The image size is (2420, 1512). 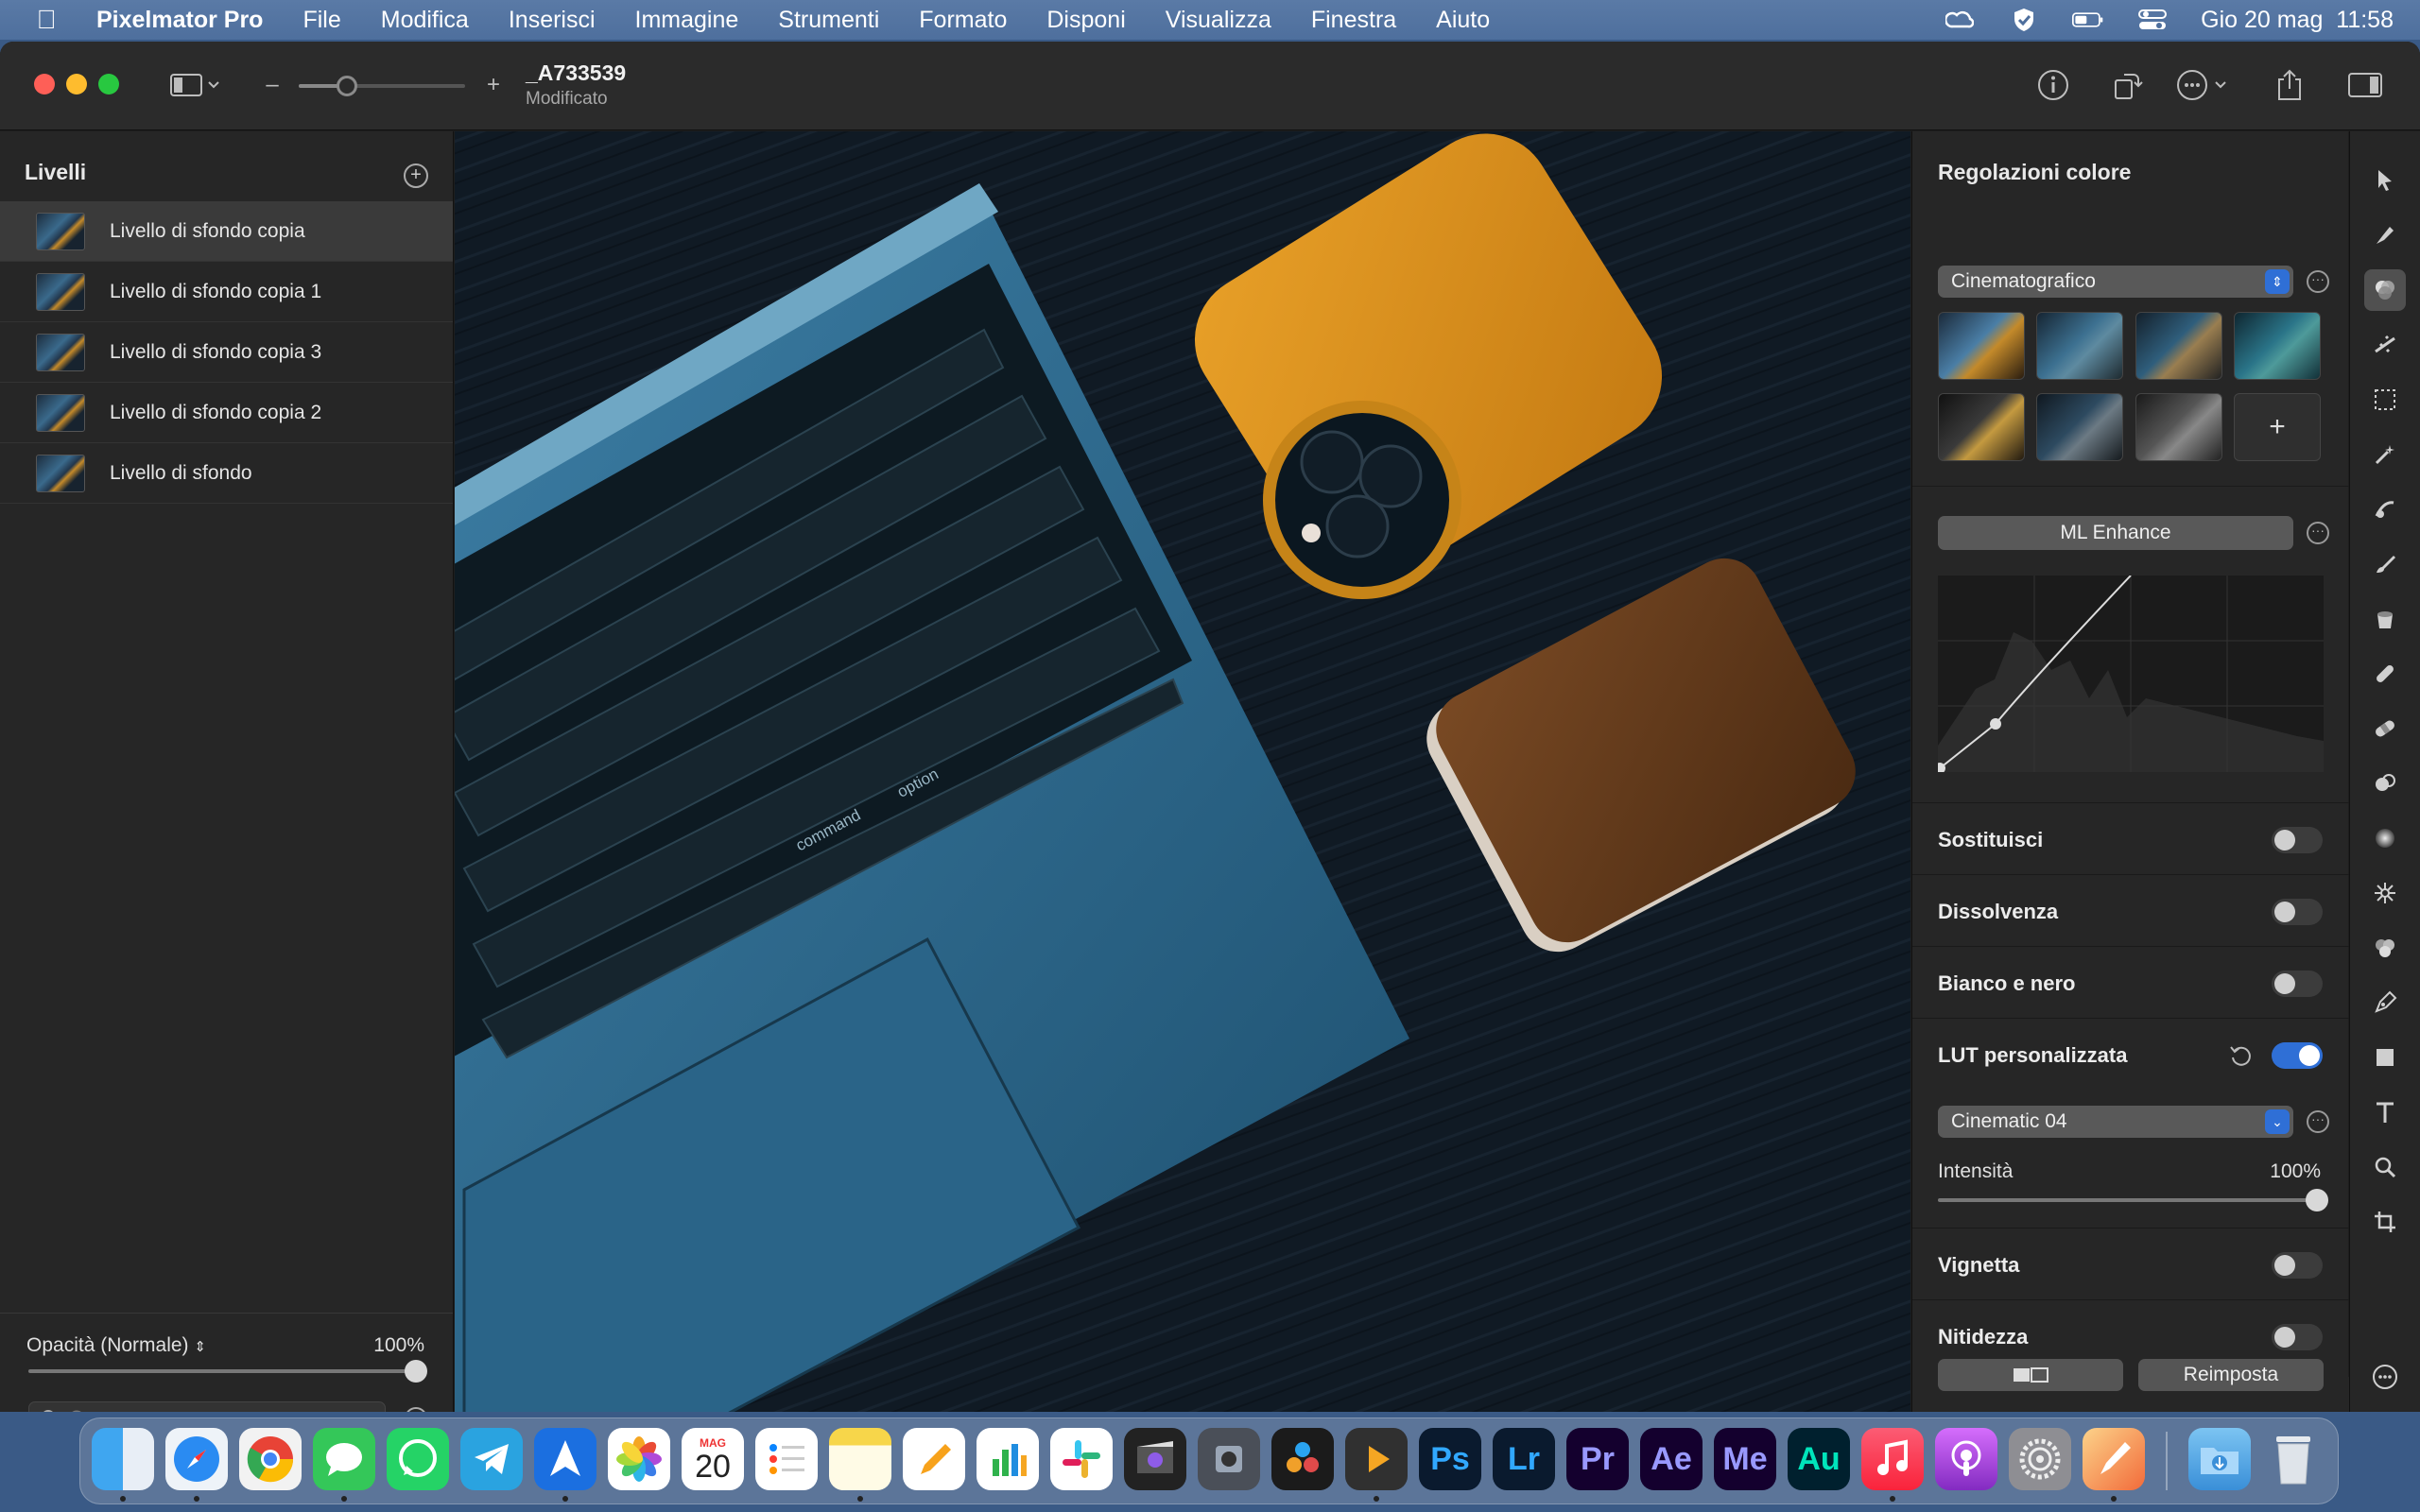 I want to click on add-layer-icon: +, so click(x=416, y=175).